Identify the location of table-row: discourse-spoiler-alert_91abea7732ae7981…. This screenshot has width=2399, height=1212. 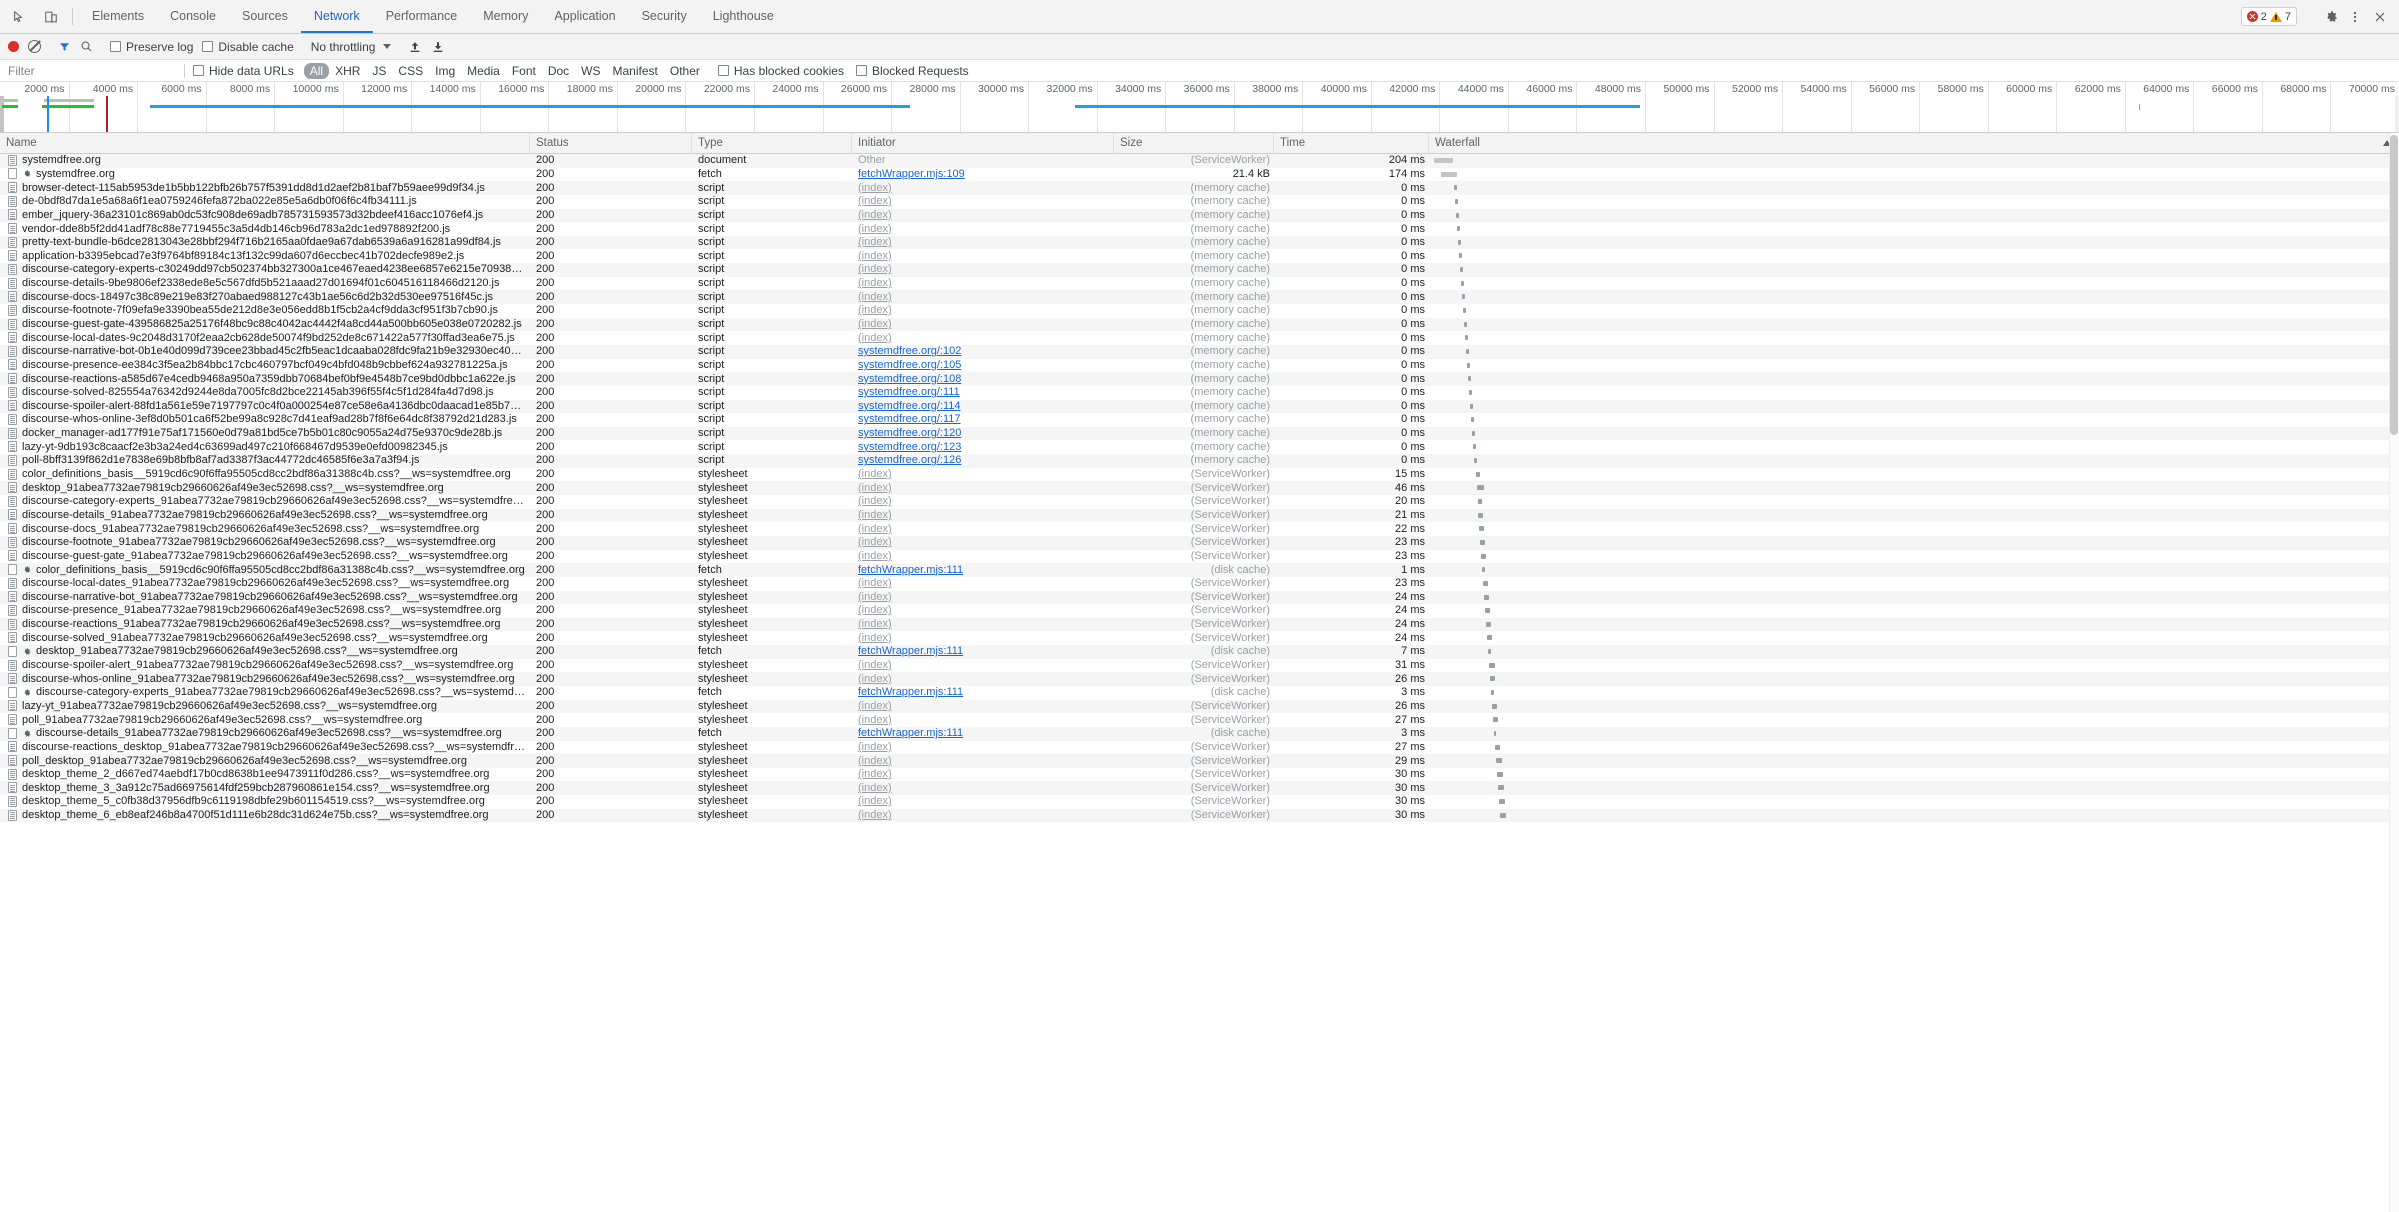
(1199, 665).